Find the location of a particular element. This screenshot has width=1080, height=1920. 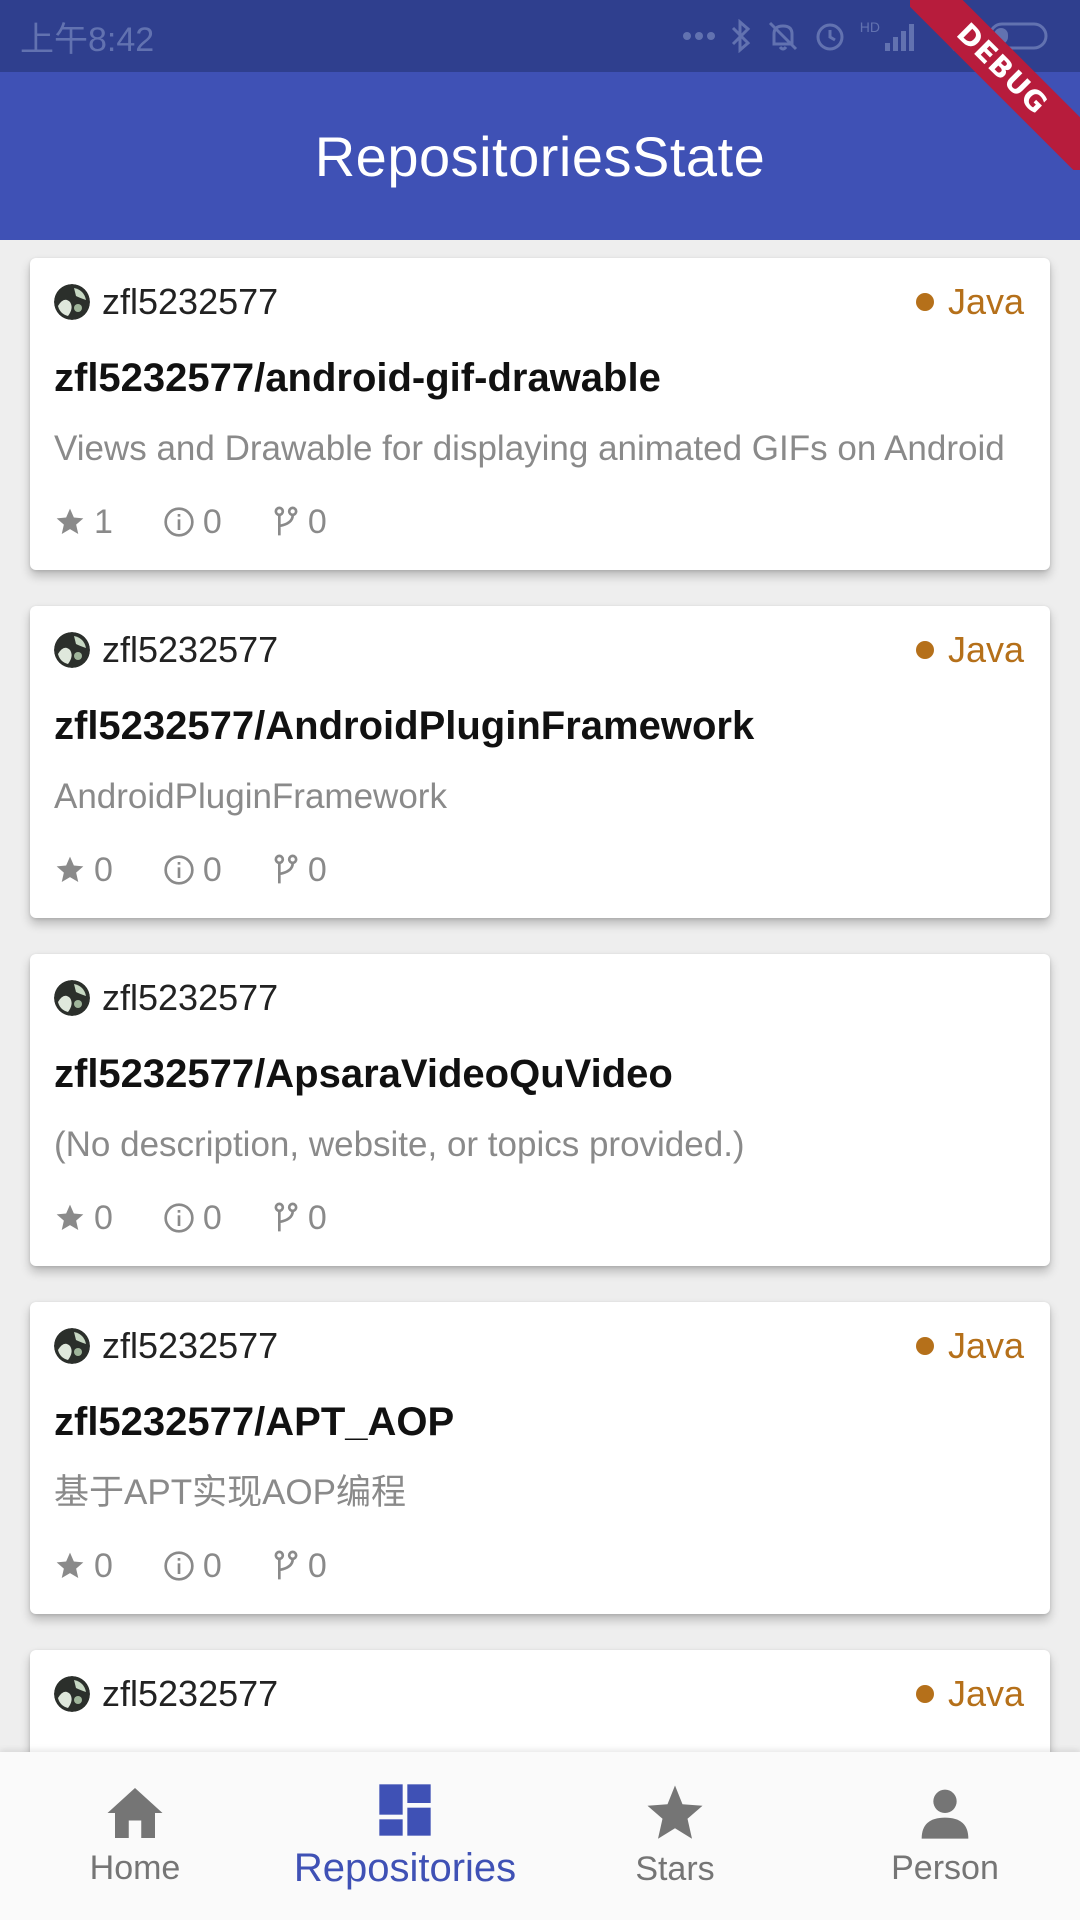

stars-stat: 1 is located at coordinates (83, 522).